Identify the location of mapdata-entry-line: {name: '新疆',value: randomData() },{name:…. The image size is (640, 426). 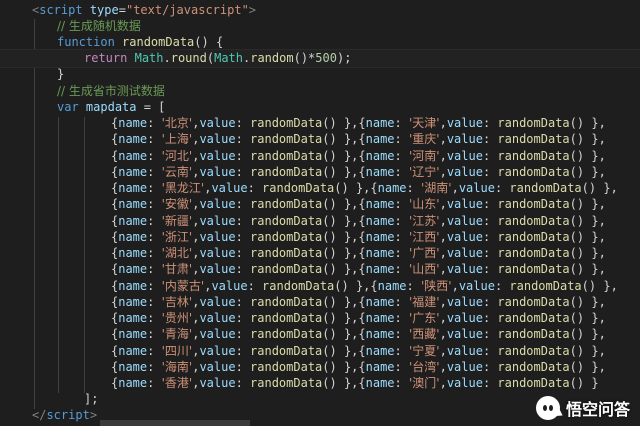
(358, 220).